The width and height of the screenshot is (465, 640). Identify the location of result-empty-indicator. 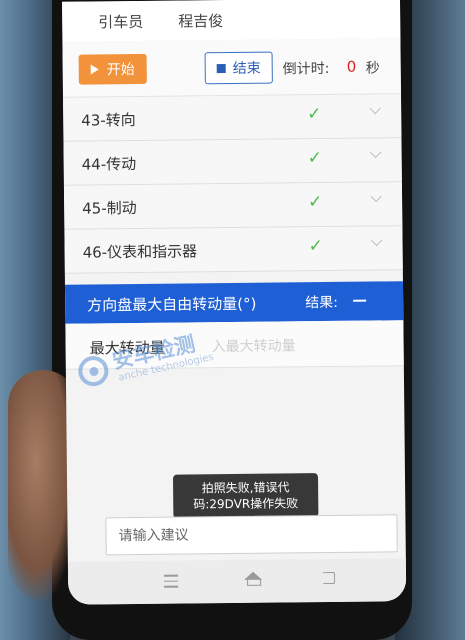
(360, 300).